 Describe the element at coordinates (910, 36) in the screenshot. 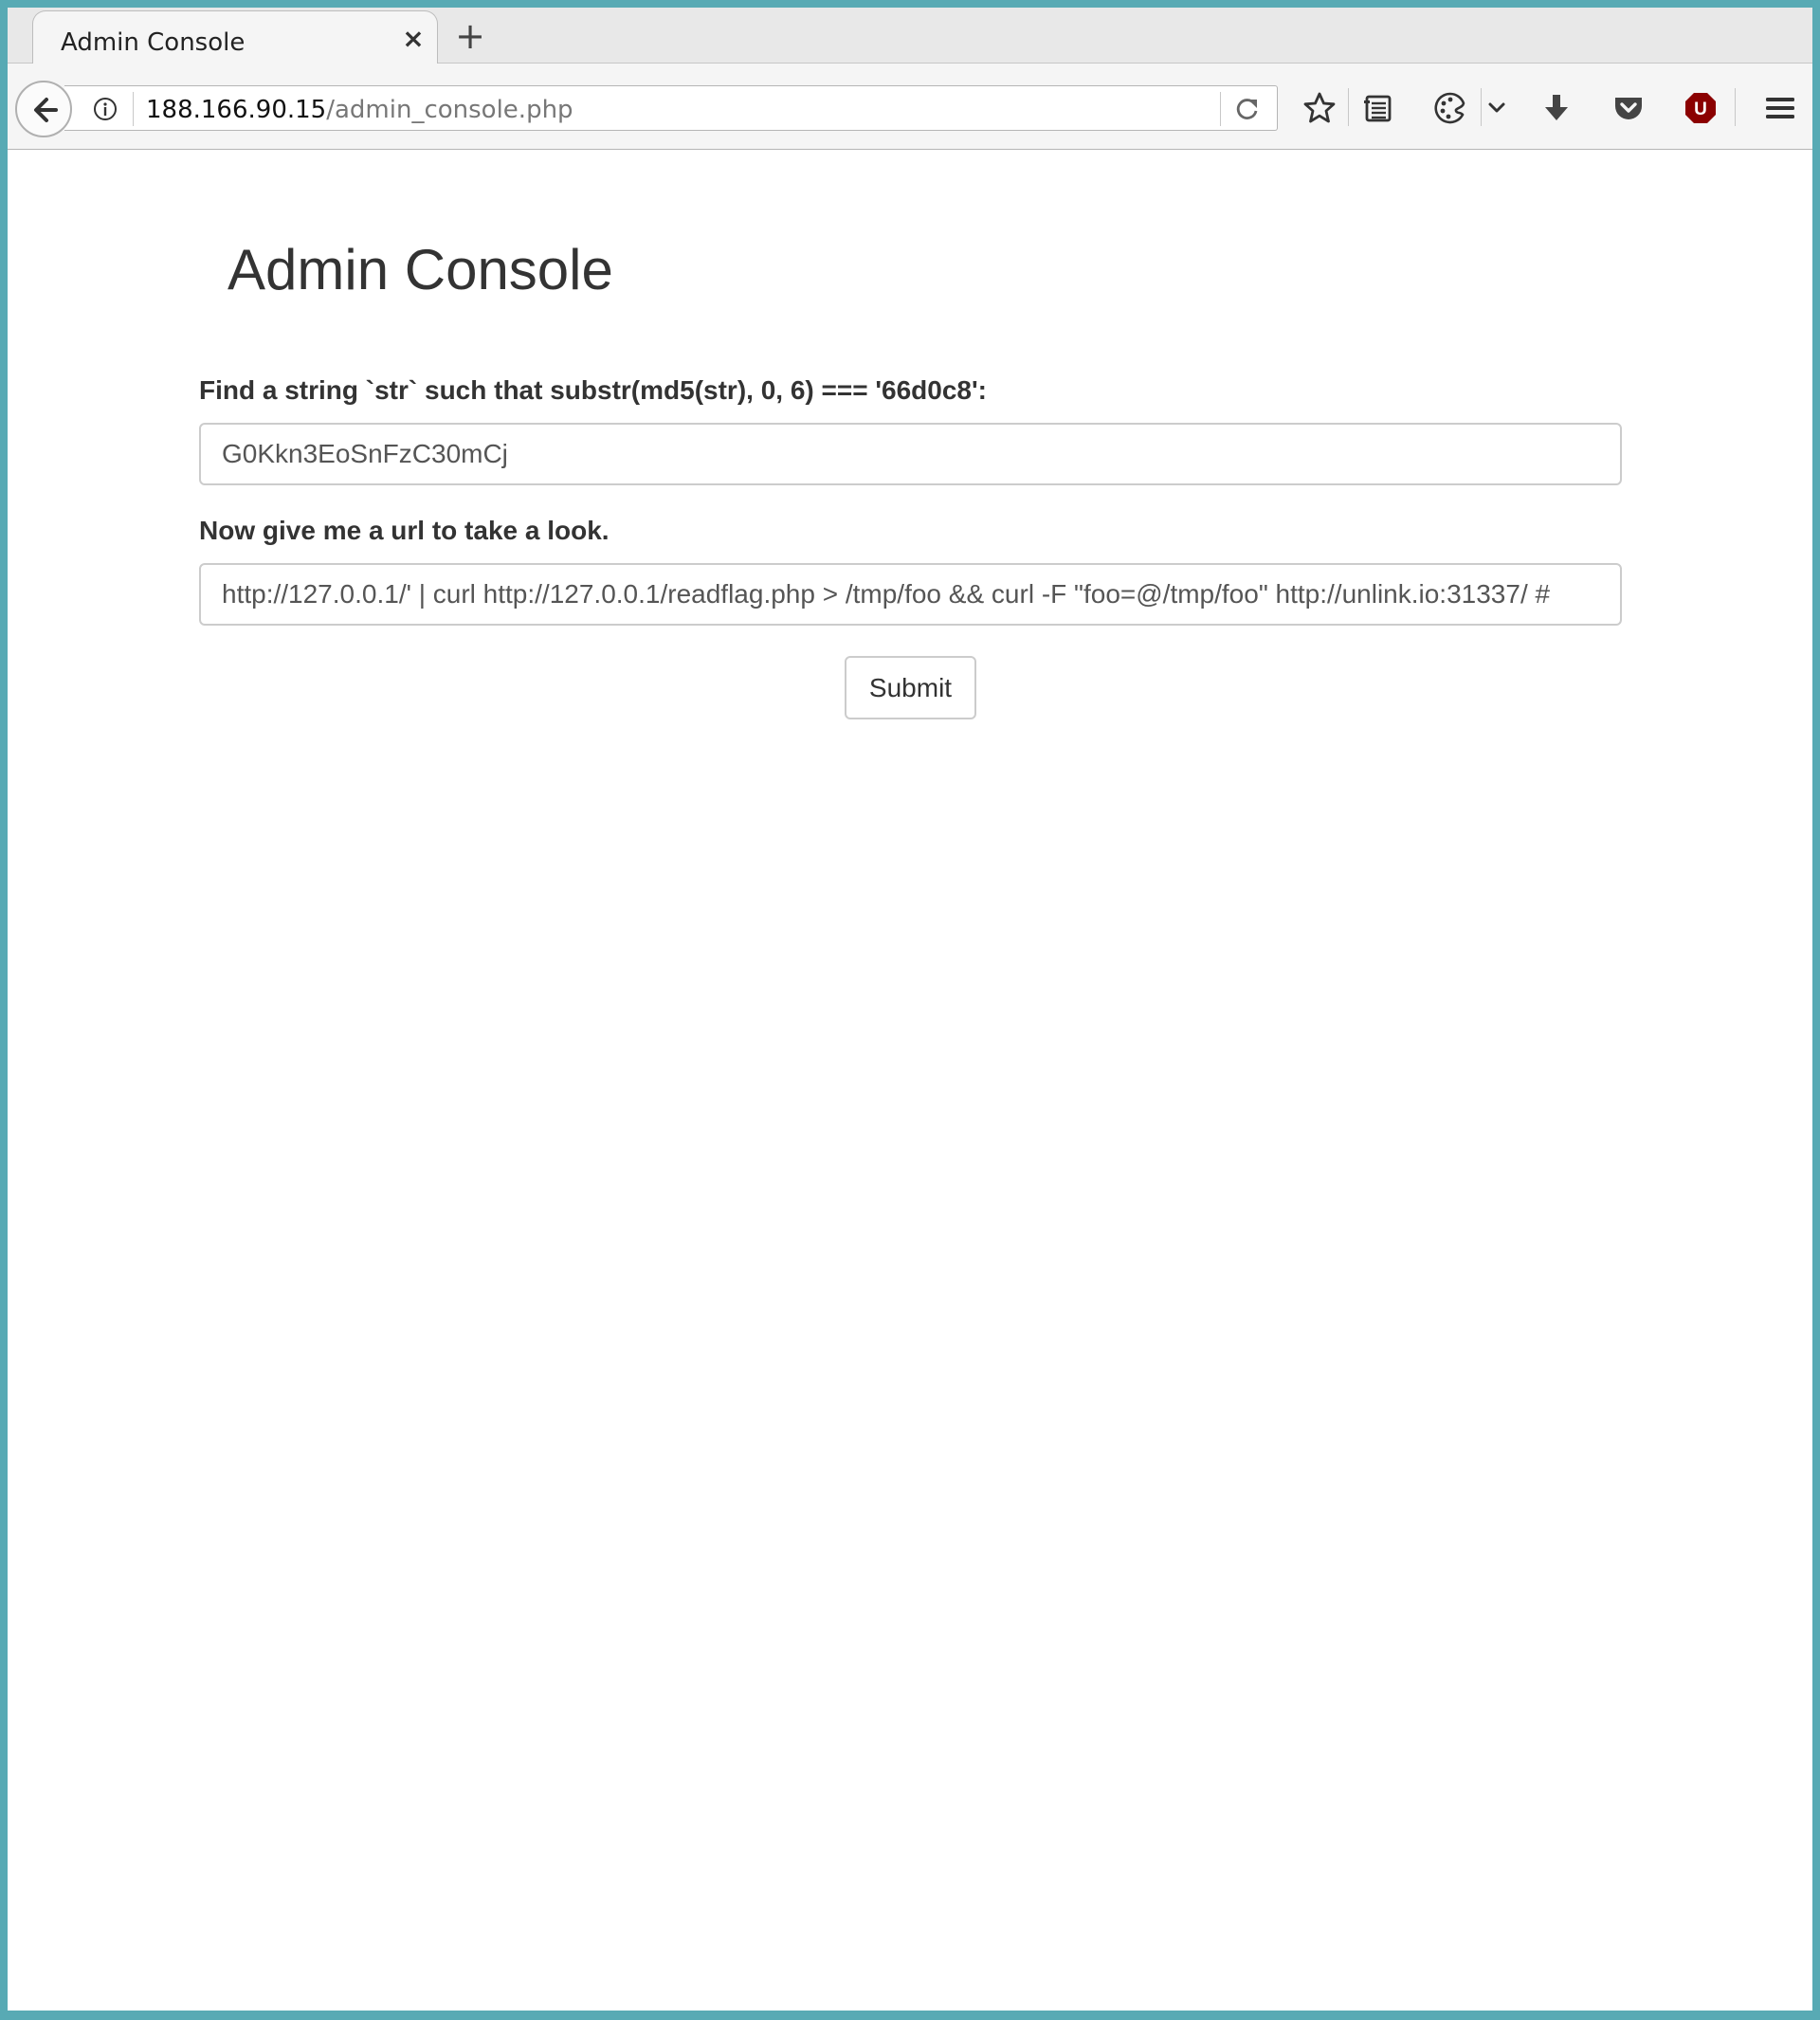

I see `tab-strip: Admin Console × +` at that location.